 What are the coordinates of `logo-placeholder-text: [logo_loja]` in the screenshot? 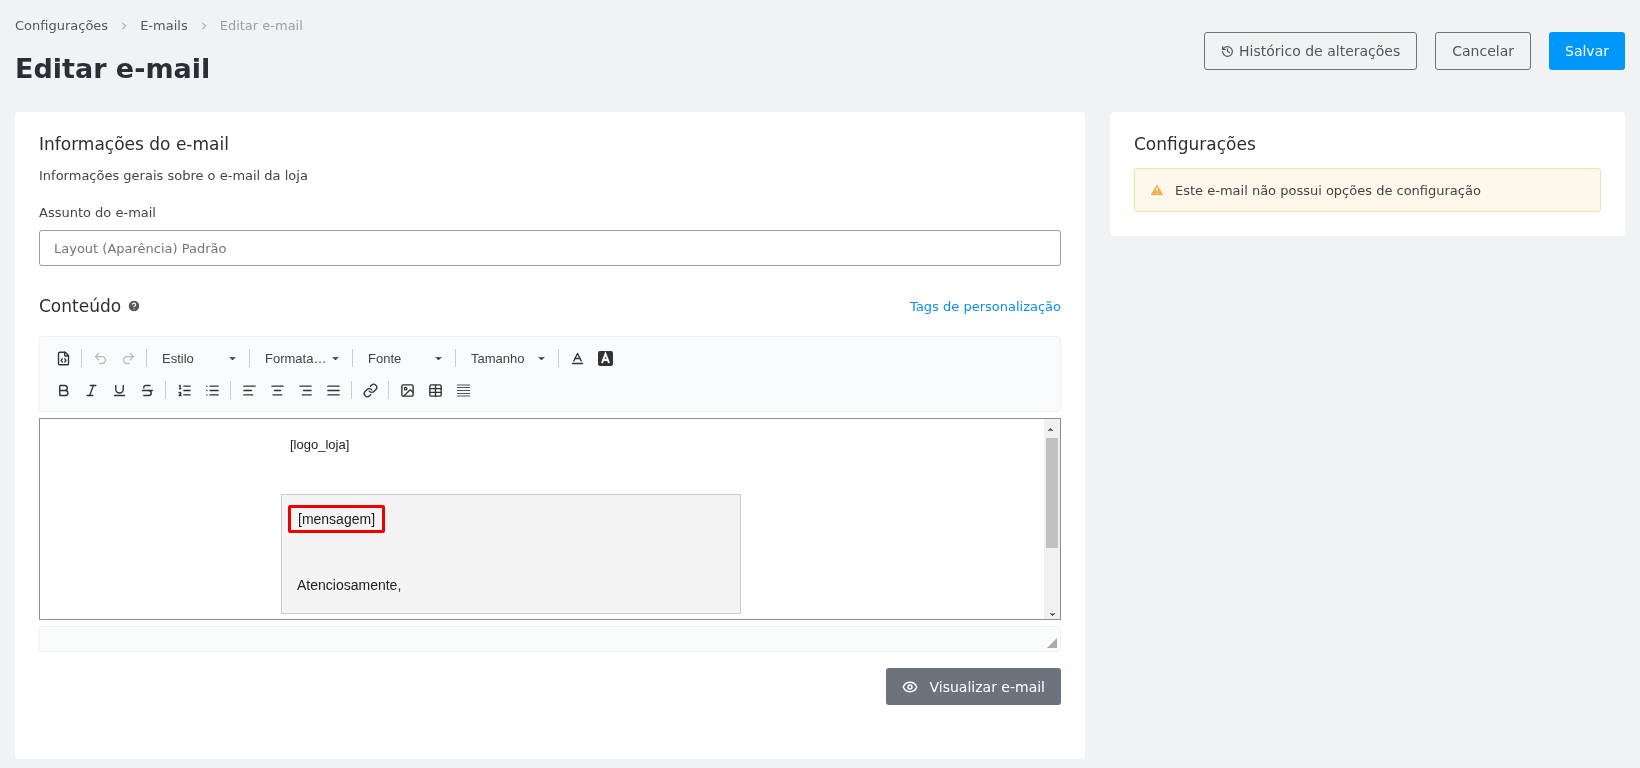 It's located at (320, 444).